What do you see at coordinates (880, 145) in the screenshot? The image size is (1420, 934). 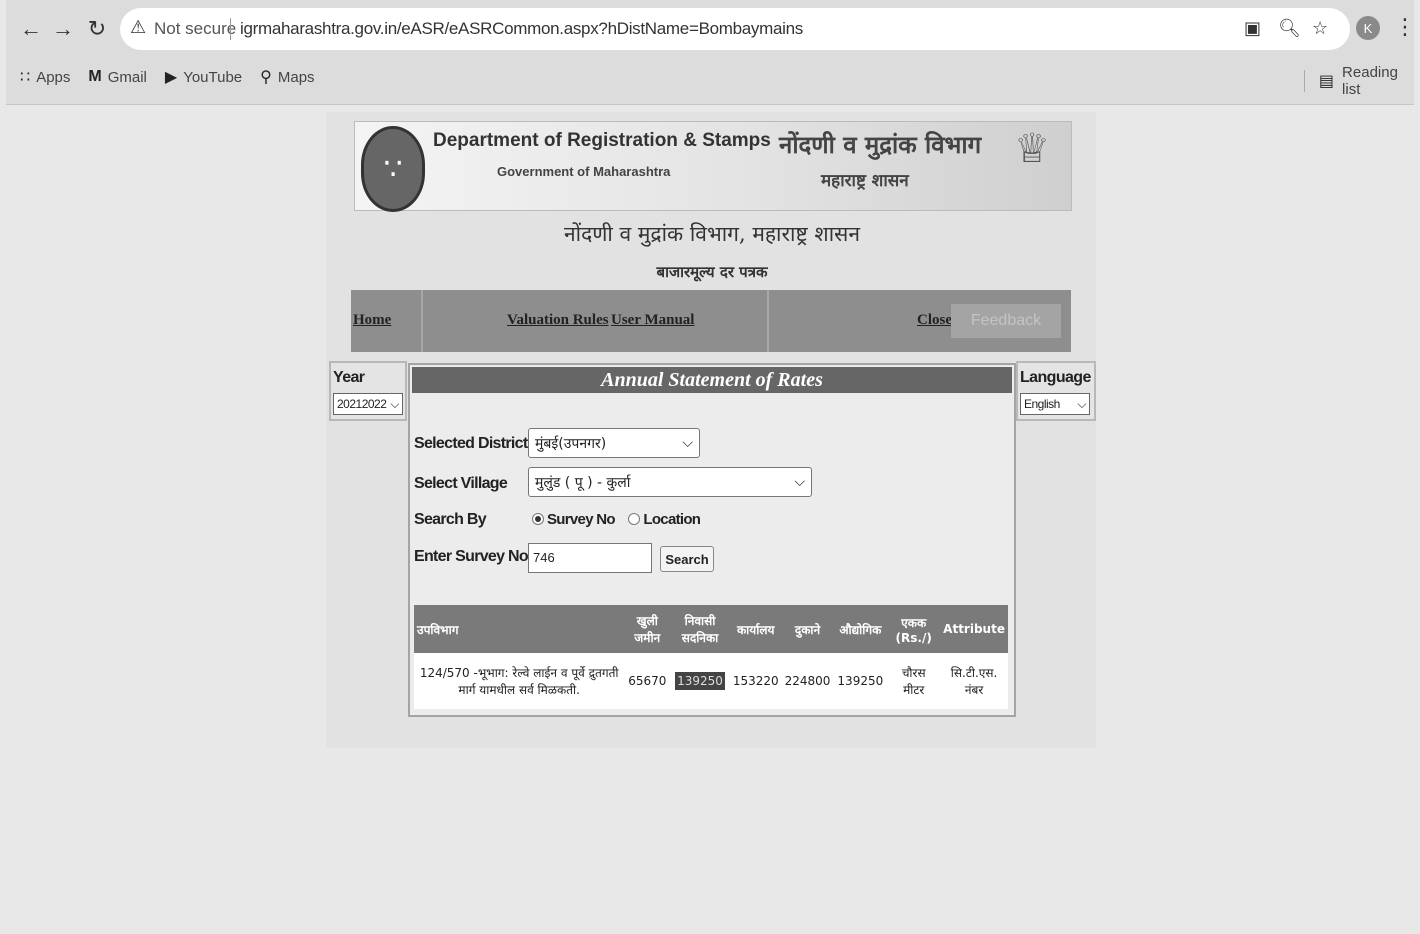 I see `department-name-mr: नोंदणी व मुद्रांक विभाग` at bounding box center [880, 145].